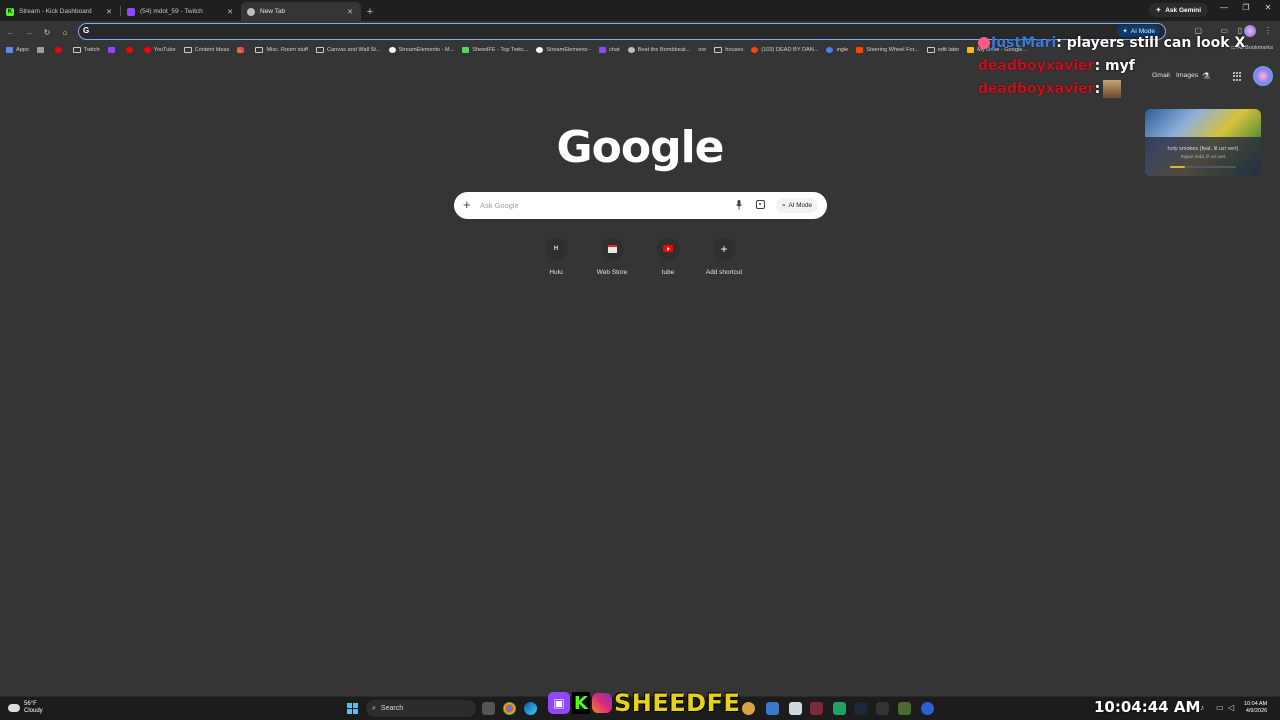  I want to click on chat-message: deadboyxavier:, so click(1050, 89).